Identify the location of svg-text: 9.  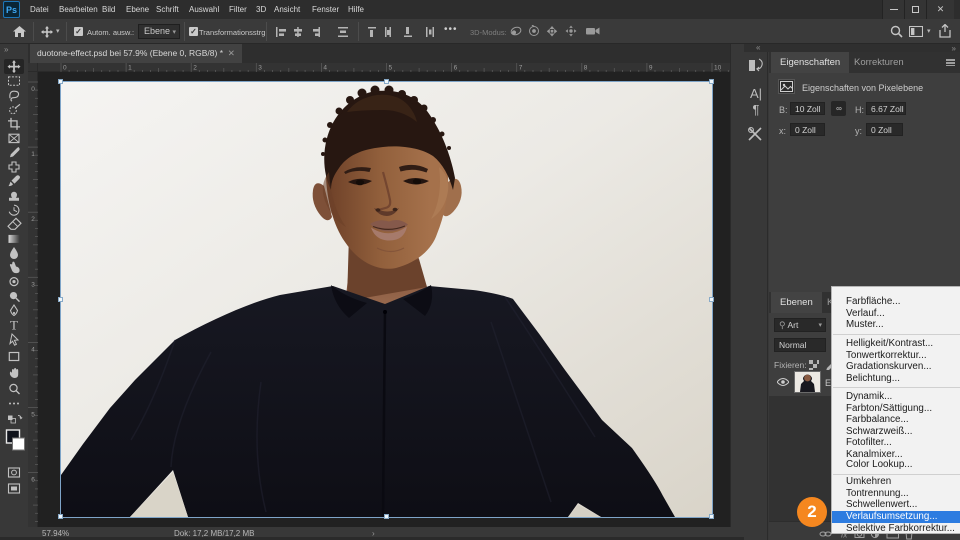
(651, 68).